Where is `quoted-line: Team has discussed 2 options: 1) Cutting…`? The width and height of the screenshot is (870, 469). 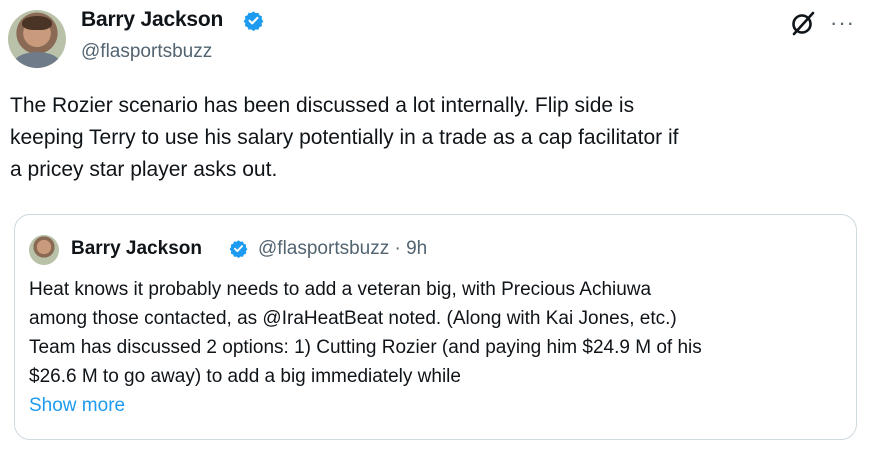
quoted-line: Team has discussed 2 options: 1) Cutting… is located at coordinates (365, 347).